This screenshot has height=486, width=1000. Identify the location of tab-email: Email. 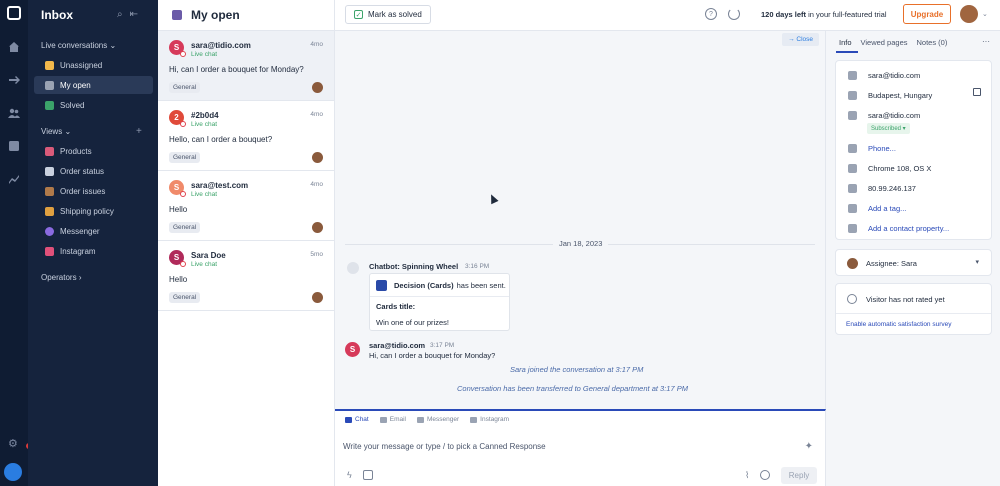
(392, 419).